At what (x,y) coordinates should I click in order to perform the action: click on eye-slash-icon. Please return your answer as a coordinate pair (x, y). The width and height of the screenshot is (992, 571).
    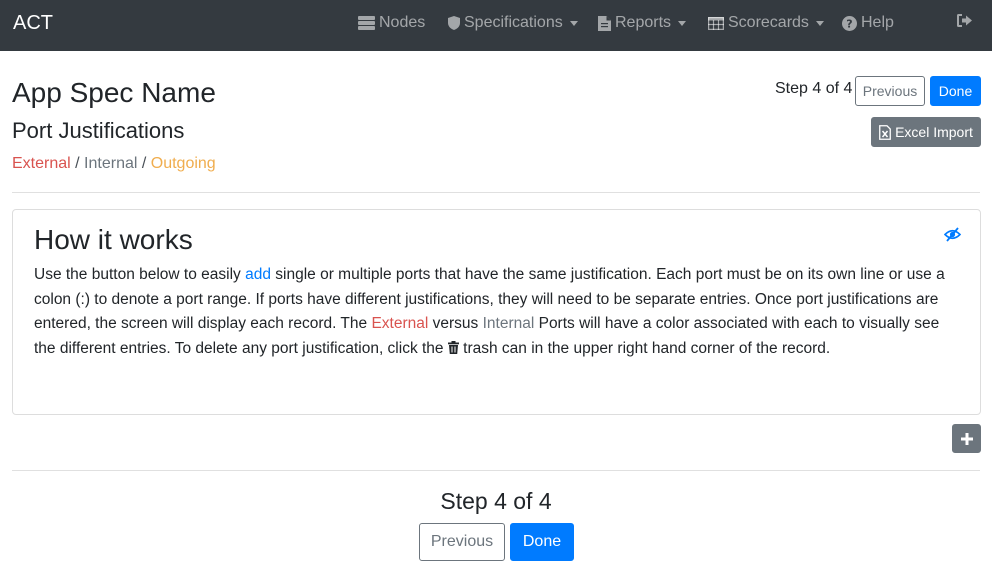
    Looking at the image, I should click on (952, 234).